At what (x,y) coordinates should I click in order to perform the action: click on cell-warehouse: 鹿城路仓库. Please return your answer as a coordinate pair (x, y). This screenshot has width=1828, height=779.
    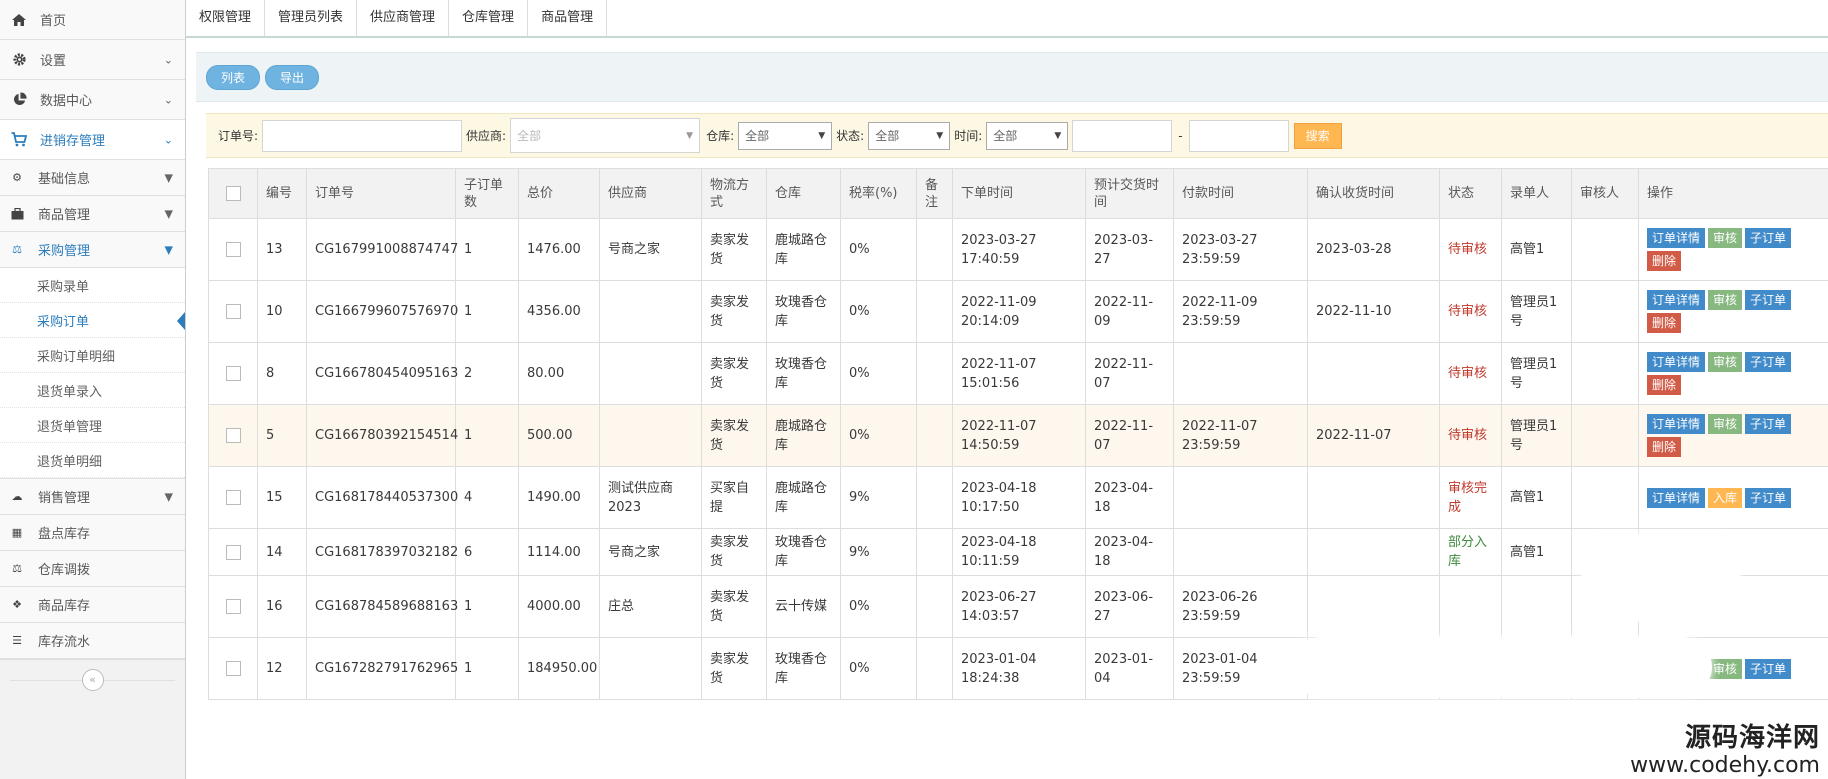
    Looking at the image, I should click on (803, 435).